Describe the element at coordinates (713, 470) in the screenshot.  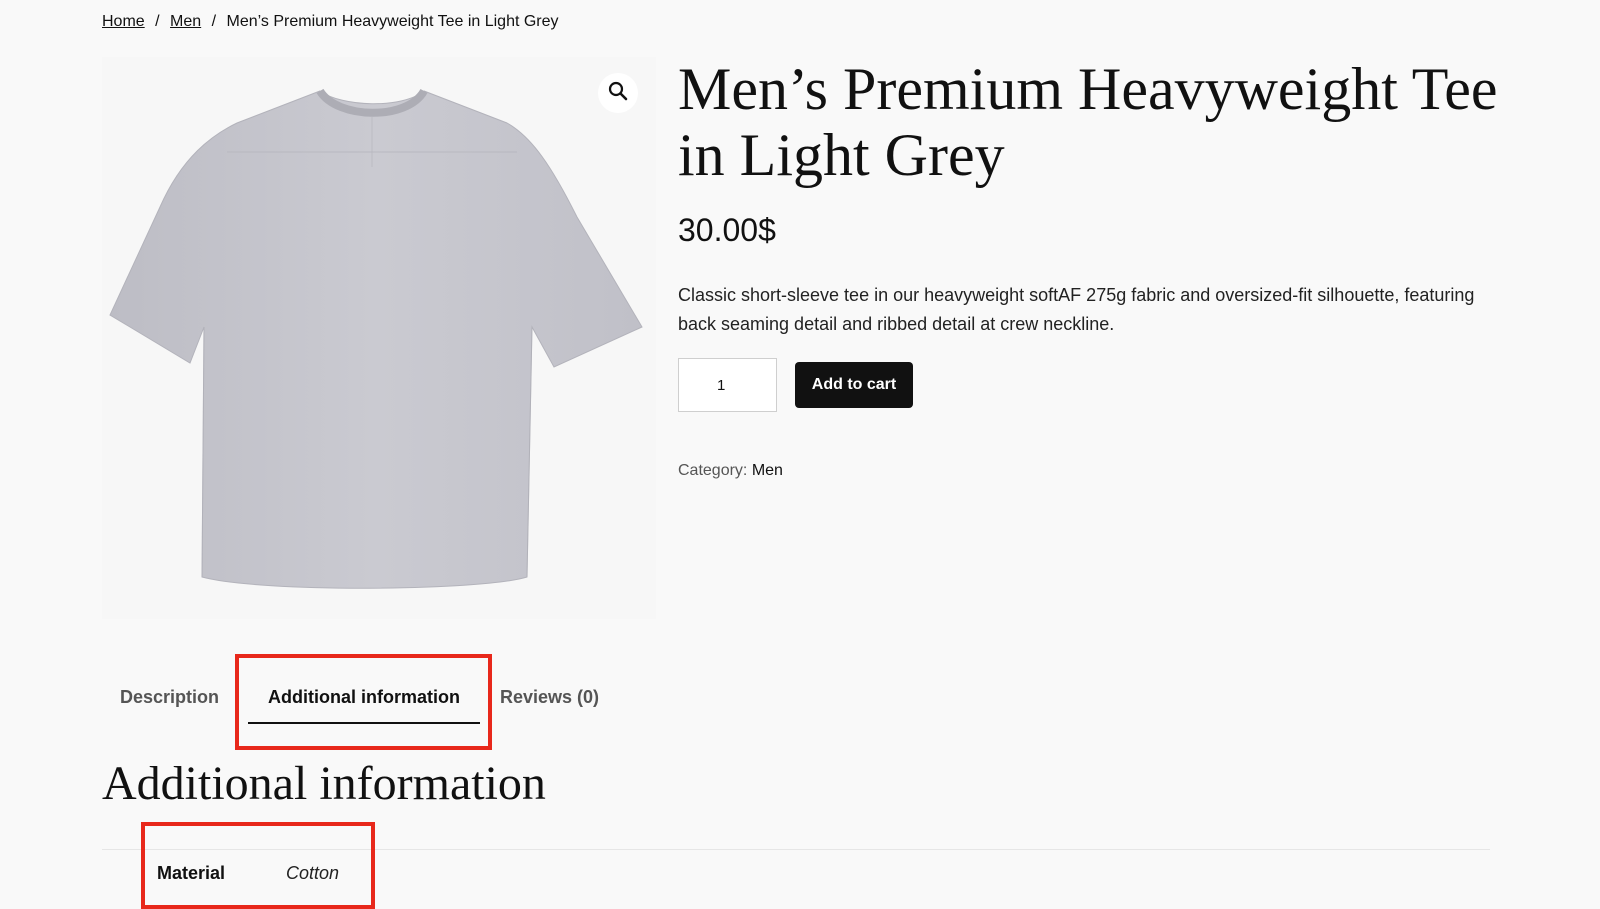
I see `category-label: Category:` at that location.